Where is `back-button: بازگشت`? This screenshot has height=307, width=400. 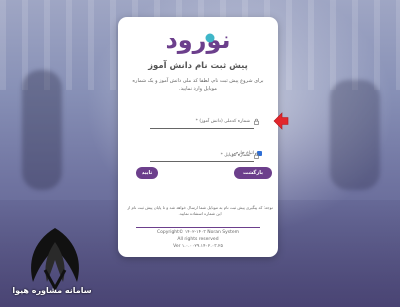
back-button: بازگشت is located at coordinates (253, 173).